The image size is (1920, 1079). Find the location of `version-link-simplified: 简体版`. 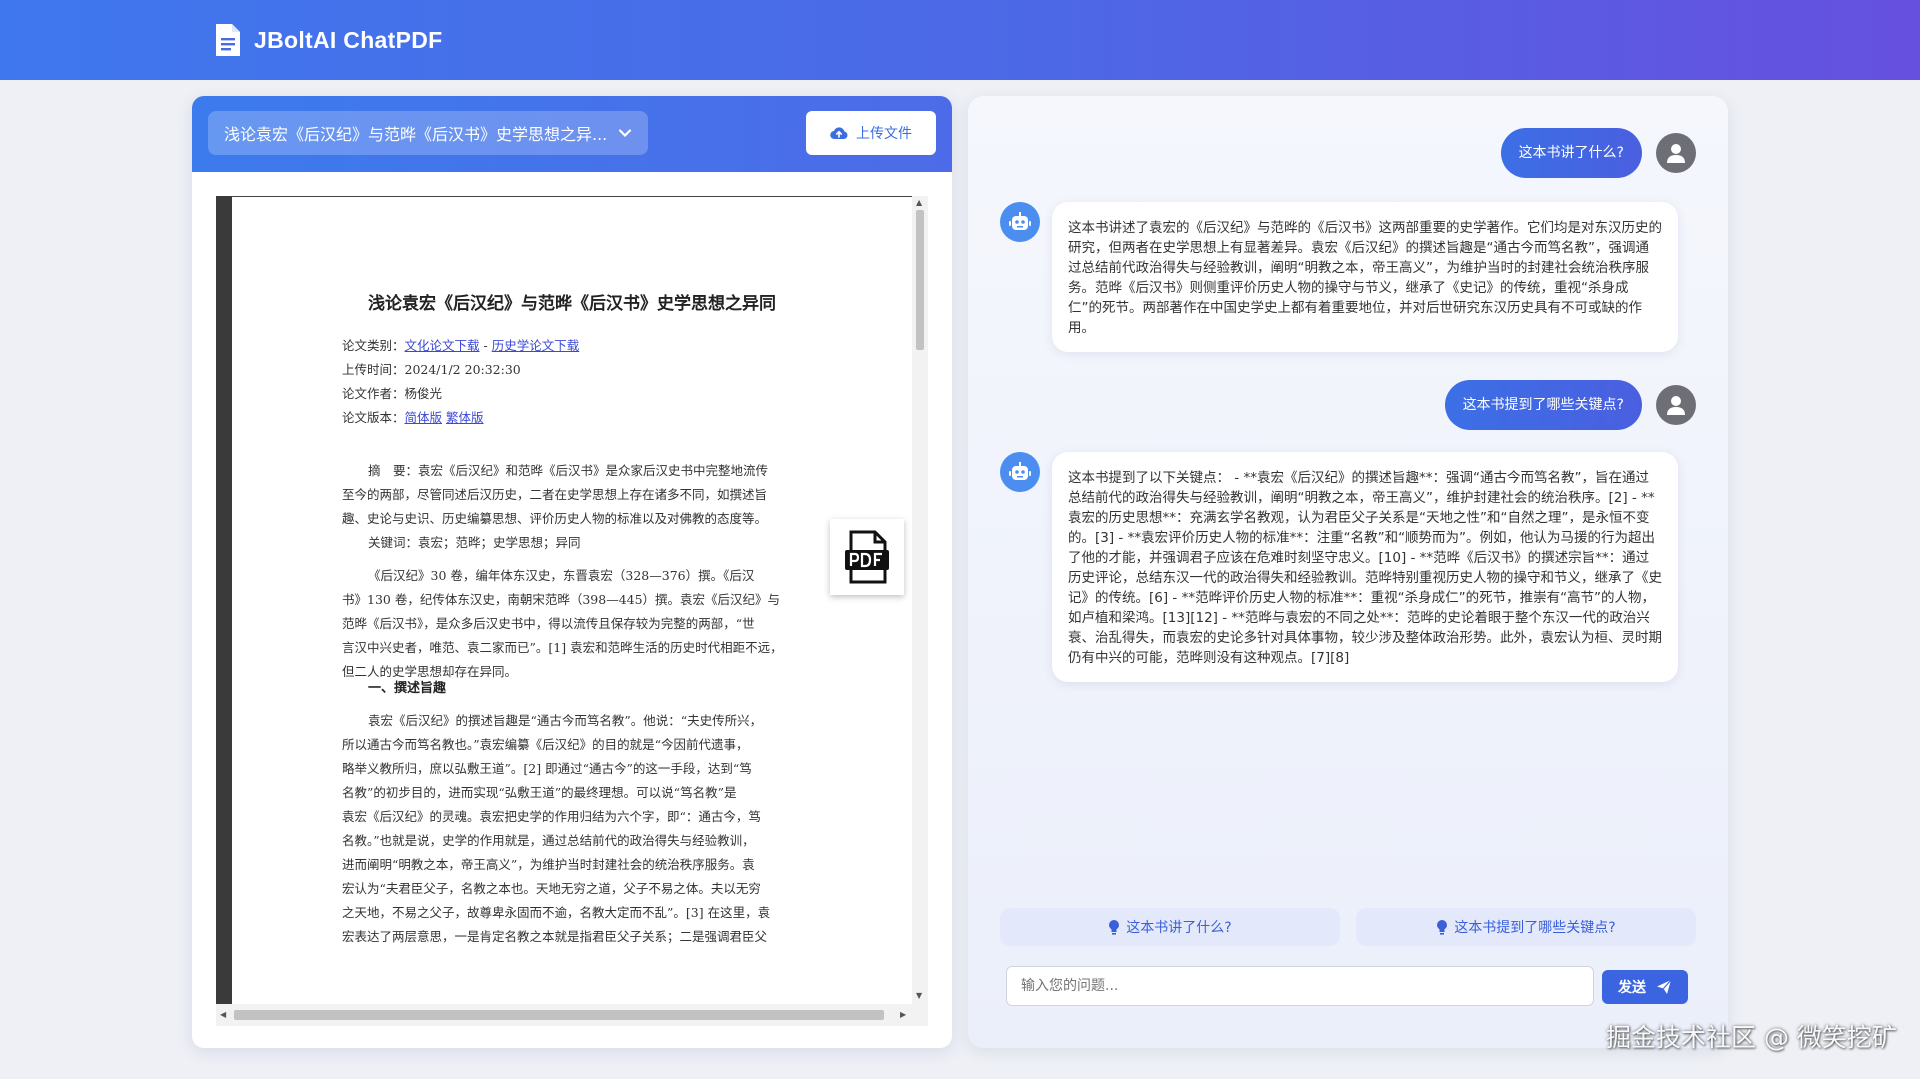

version-link-simplified: 简体版 is located at coordinates (424, 417).